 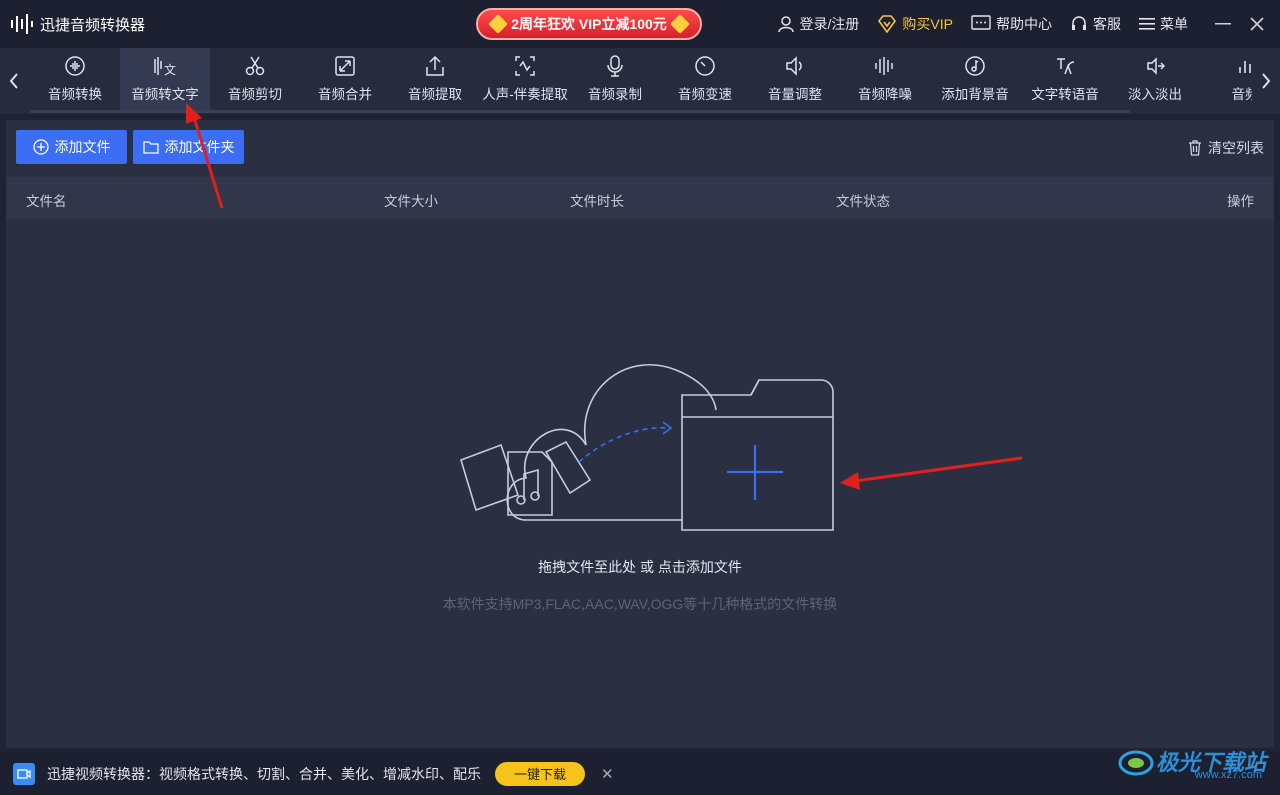 What do you see at coordinates (75, 94) in the screenshot?
I see `tool-label: 音频转换` at bounding box center [75, 94].